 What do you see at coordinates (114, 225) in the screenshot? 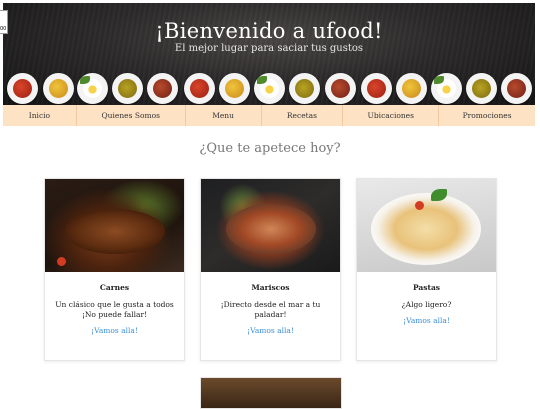
I see `card-carnes-image` at bounding box center [114, 225].